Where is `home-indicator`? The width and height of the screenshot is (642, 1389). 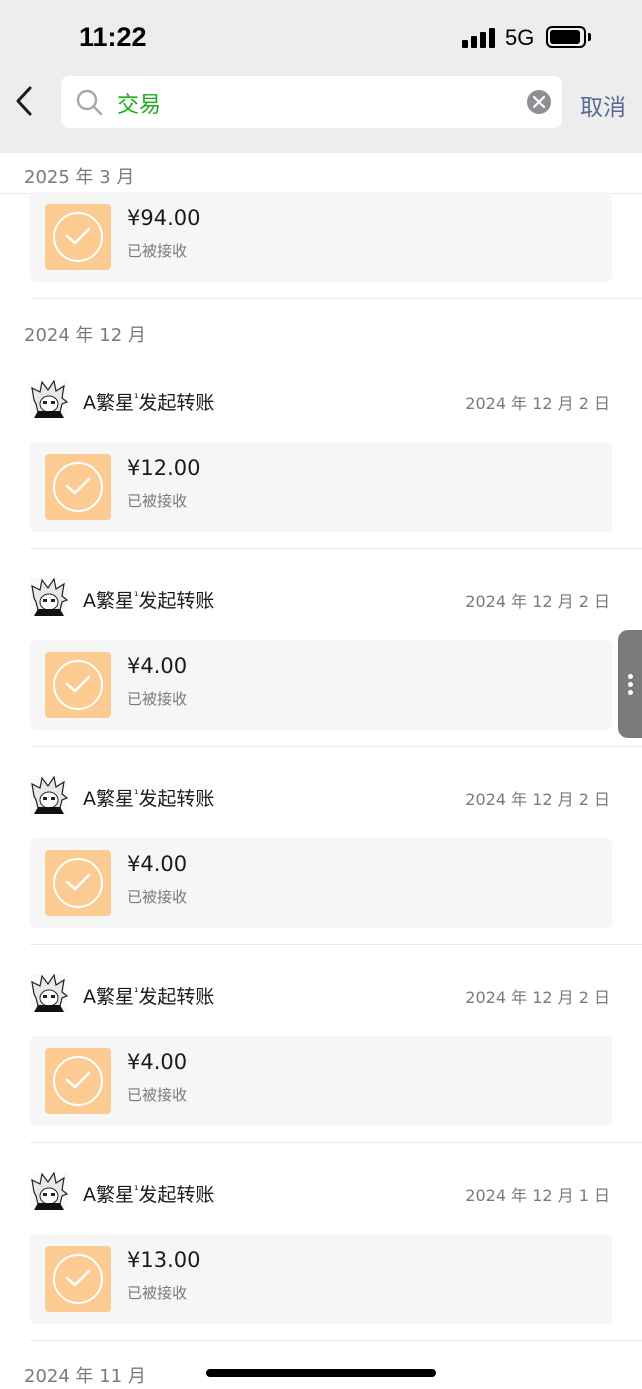 home-indicator is located at coordinates (321, 1373).